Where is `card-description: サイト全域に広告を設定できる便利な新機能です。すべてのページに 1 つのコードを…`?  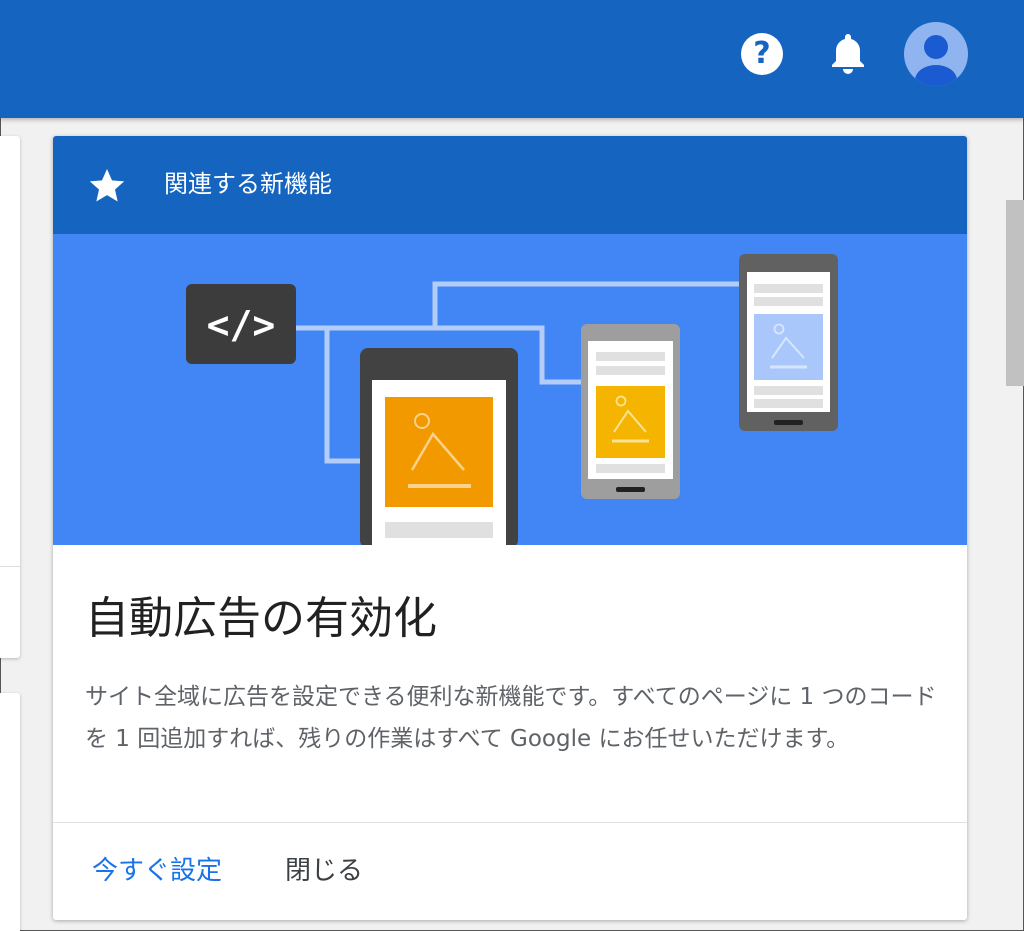 card-description: サイト全域に広告を設定できる便利な新機能です。すべてのページに 1 つのコードを… is located at coordinates (511, 718).